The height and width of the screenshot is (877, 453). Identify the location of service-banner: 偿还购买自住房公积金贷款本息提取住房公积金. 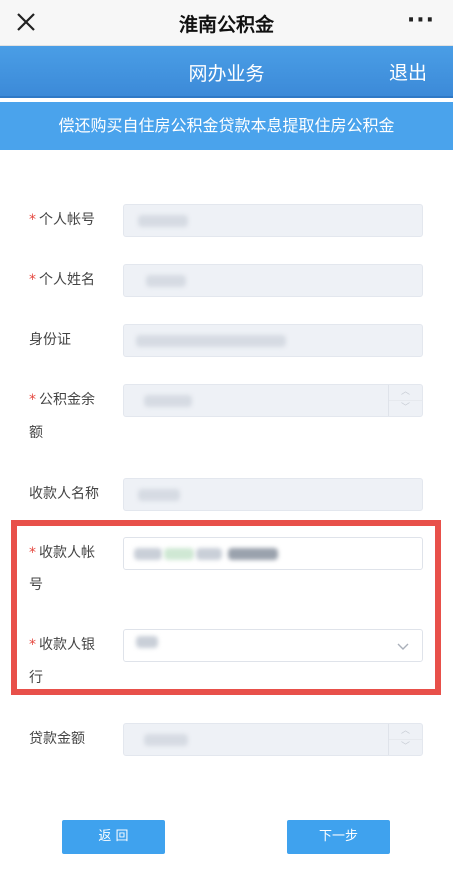
(226, 126).